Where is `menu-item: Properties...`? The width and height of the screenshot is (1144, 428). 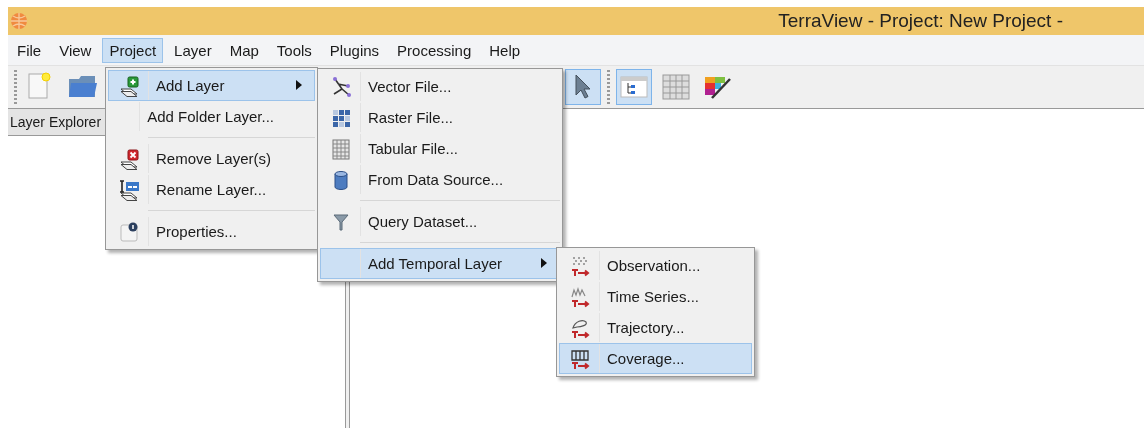
menu-item: Properties... is located at coordinates (211, 231).